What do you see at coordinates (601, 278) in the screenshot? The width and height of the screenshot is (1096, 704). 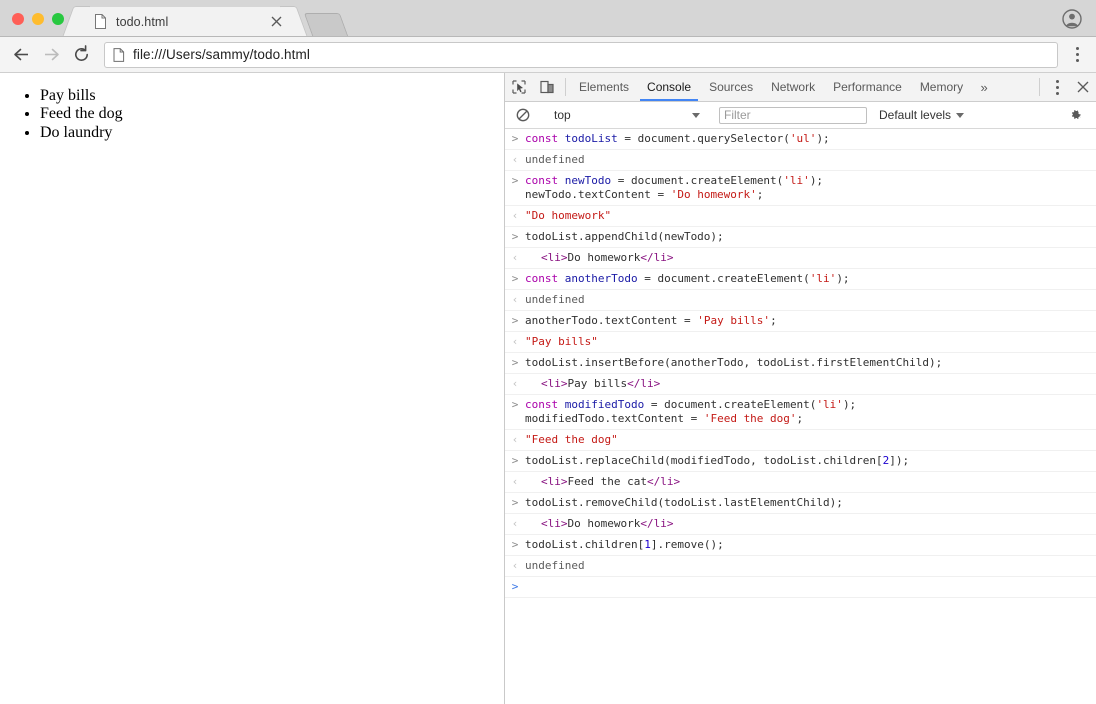 I see `code-token: anotherTodo` at bounding box center [601, 278].